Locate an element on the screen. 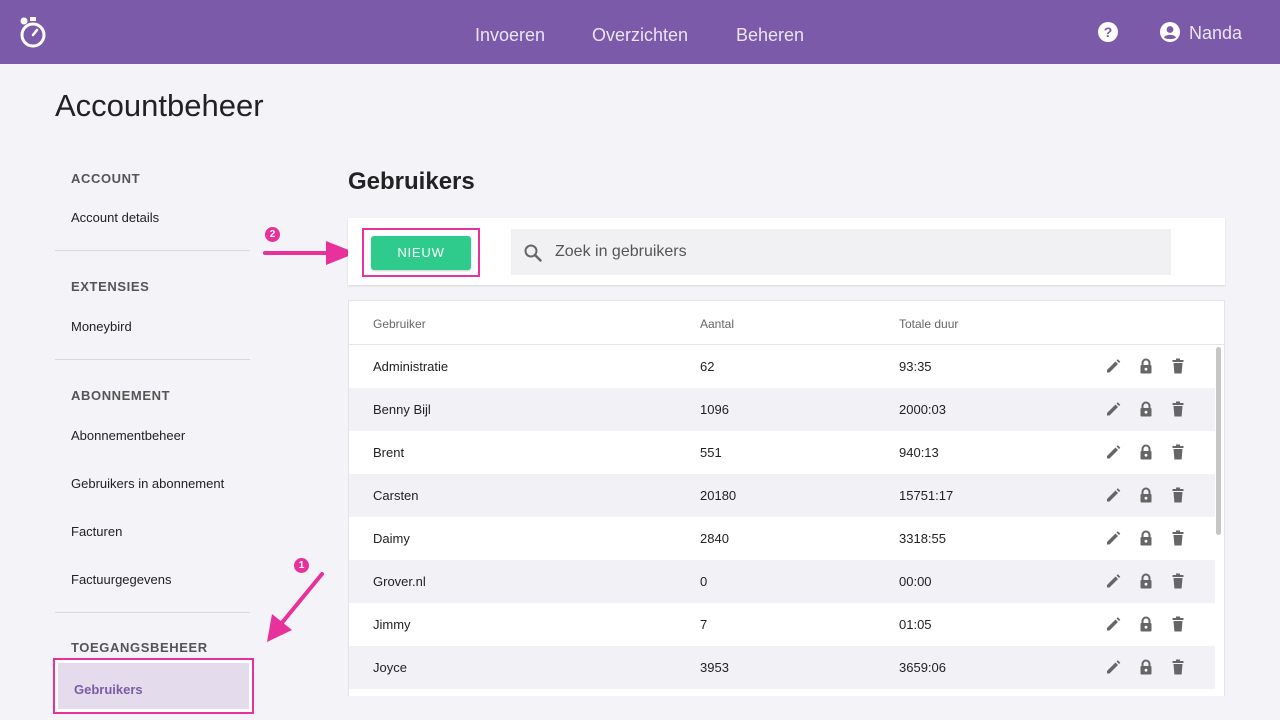 This screenshot has height=720, width=1280. column-header-totale-duur: Totale duur is located at coordinates (928, 324).